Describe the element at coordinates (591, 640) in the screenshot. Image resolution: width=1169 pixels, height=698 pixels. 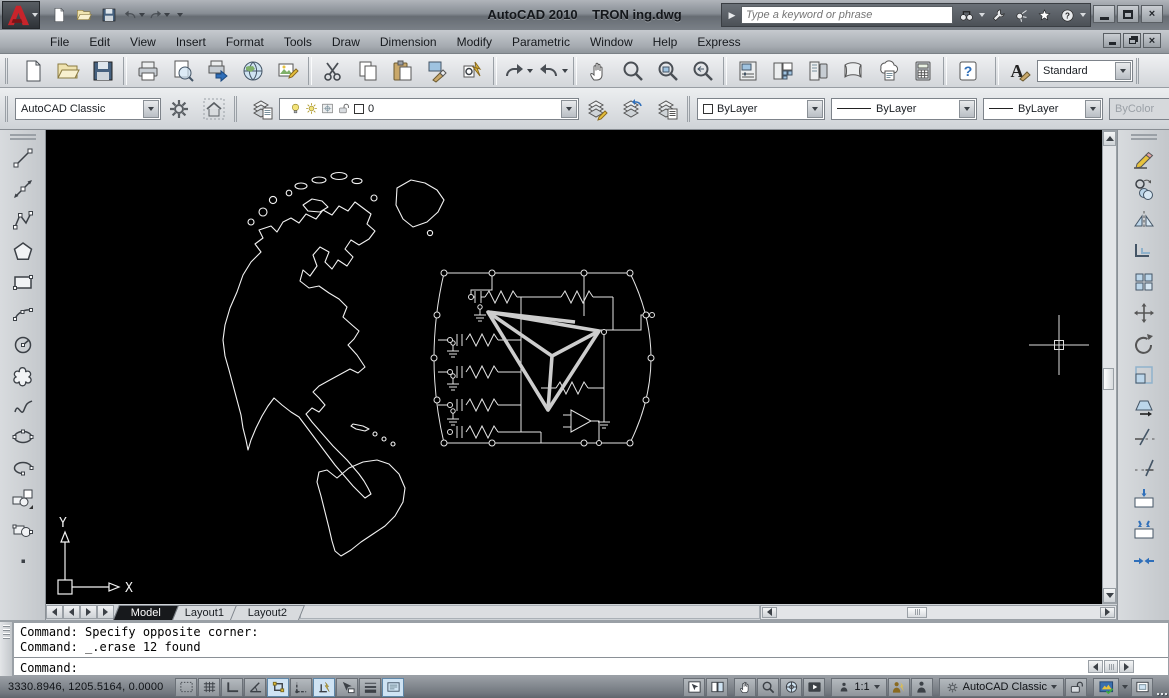
I see `command-history: Command: Specify opposite corner` at that location.